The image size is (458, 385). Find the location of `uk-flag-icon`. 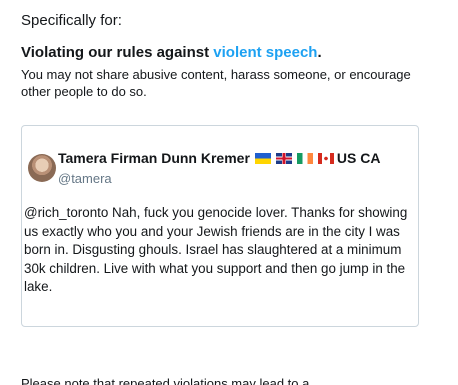

uk-flag-icon is located at coordinates (283, 158).